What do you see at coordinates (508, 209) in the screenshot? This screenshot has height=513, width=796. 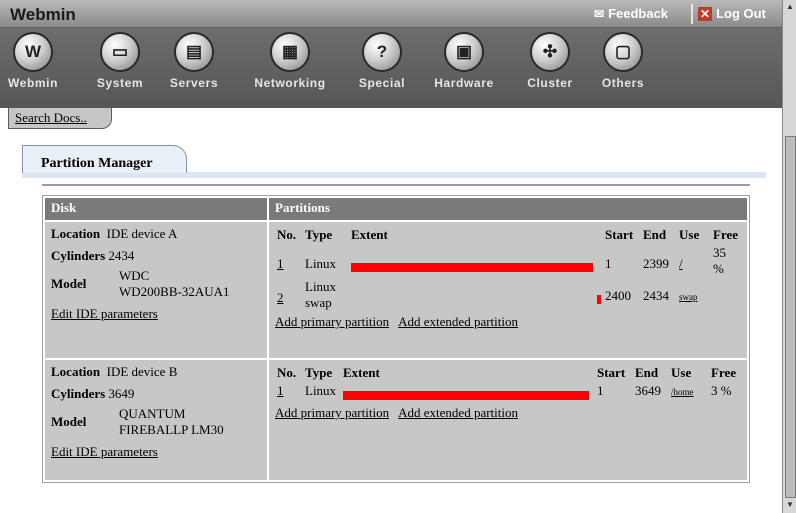 I see `partitions-header: Partitions` at bounding box center [508, 209].